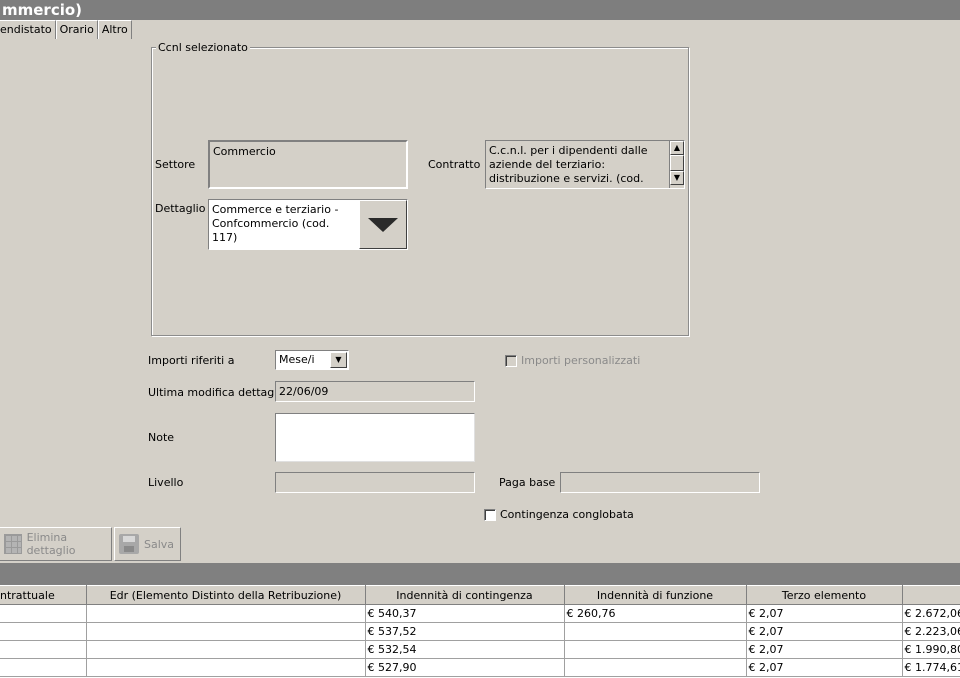 Image resolution: width=960 pixels, height=678 pixels. Describe the element at coordinates (180, 208) in the screenshot. I see `dettaglio-label: Dettaglio` at that location.